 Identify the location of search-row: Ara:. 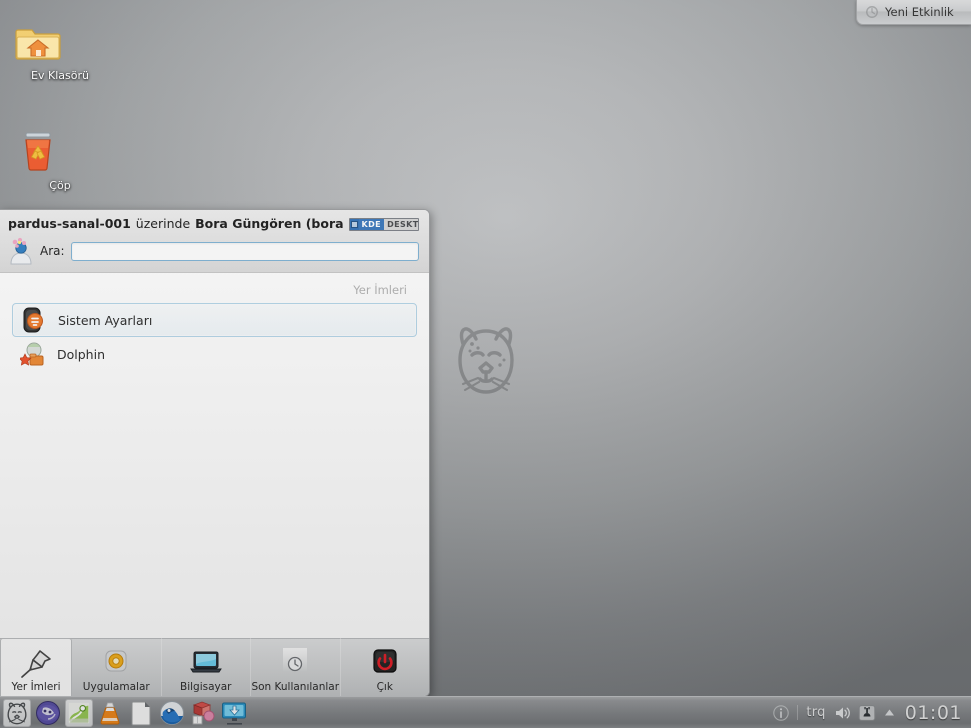
(213, 251).